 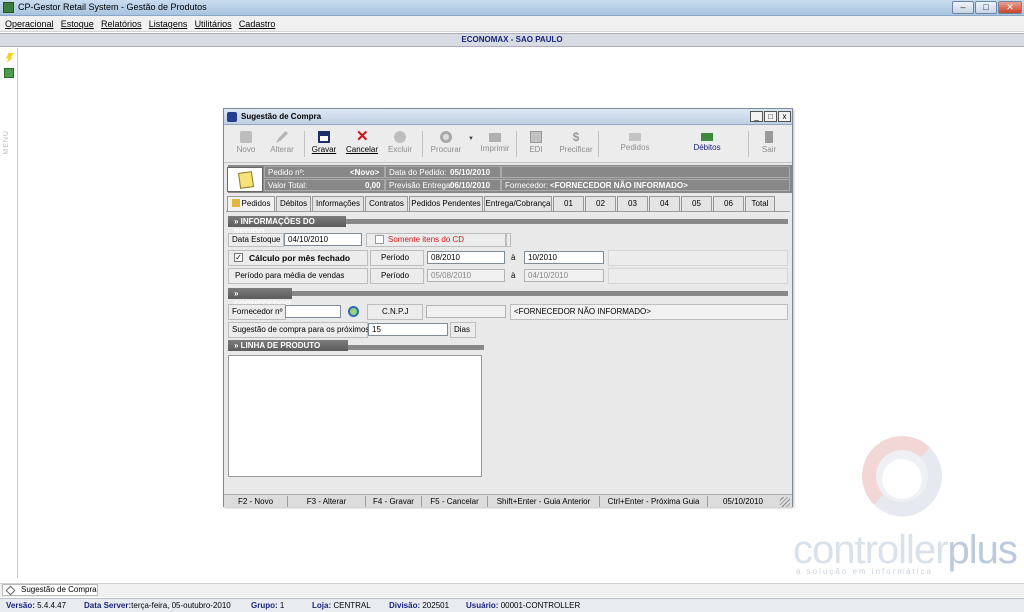 What do you see at coordinates (769, 144) in the screenshot?
I see `sair-button: Sair` at bounding box center [769, 144].